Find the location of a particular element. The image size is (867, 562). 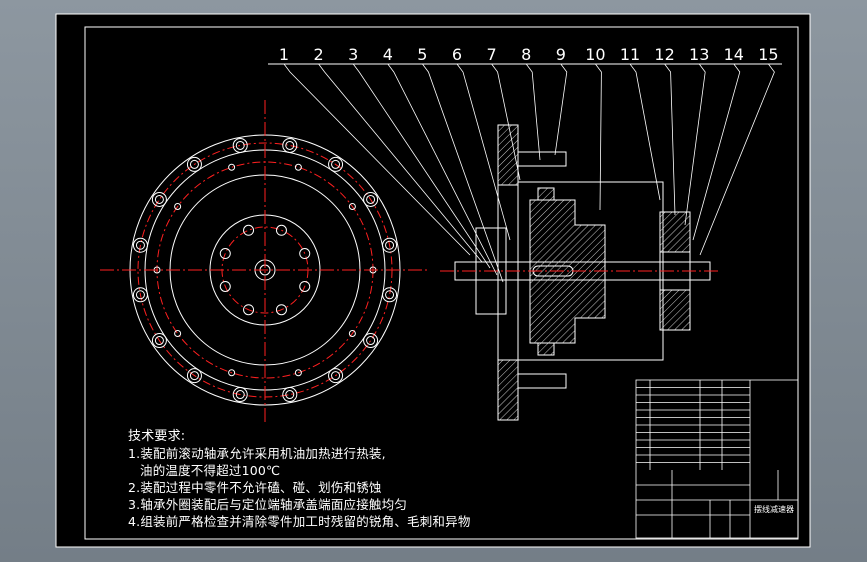

bearing-bottom is located at coordinates (546, 349).